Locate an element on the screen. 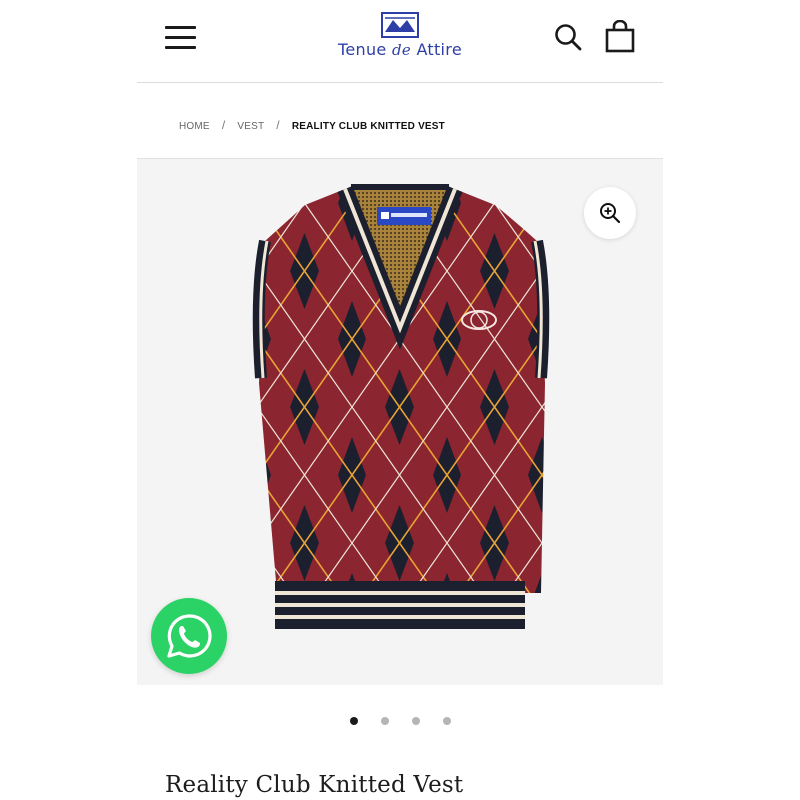 The width and height of the screenshot is (800, 800). breadcrumb-current: REALITY CLUB KNITTED VEST is located at coordinates (368, 126).